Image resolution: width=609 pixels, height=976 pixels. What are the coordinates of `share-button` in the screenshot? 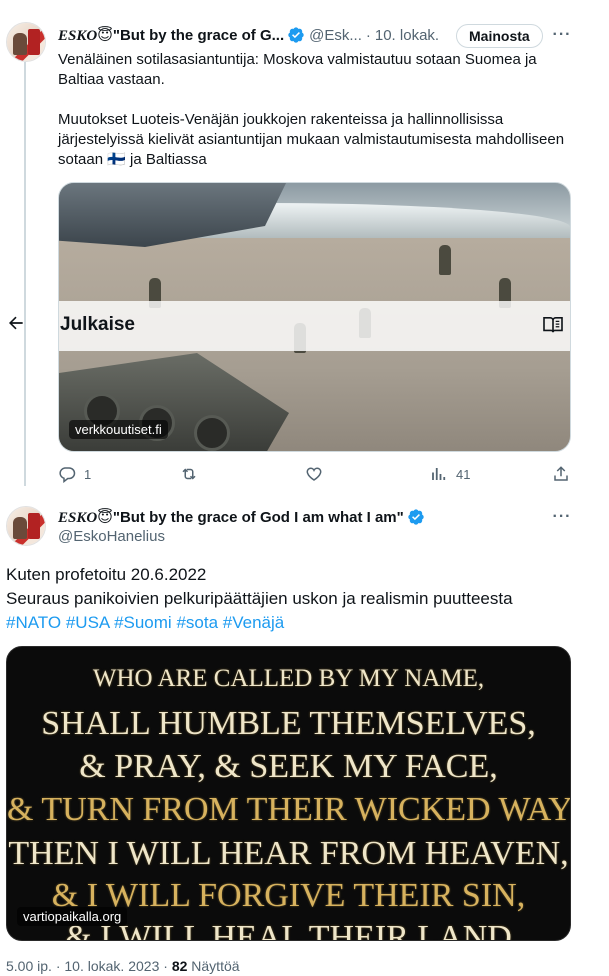 It's located at (565, 474).